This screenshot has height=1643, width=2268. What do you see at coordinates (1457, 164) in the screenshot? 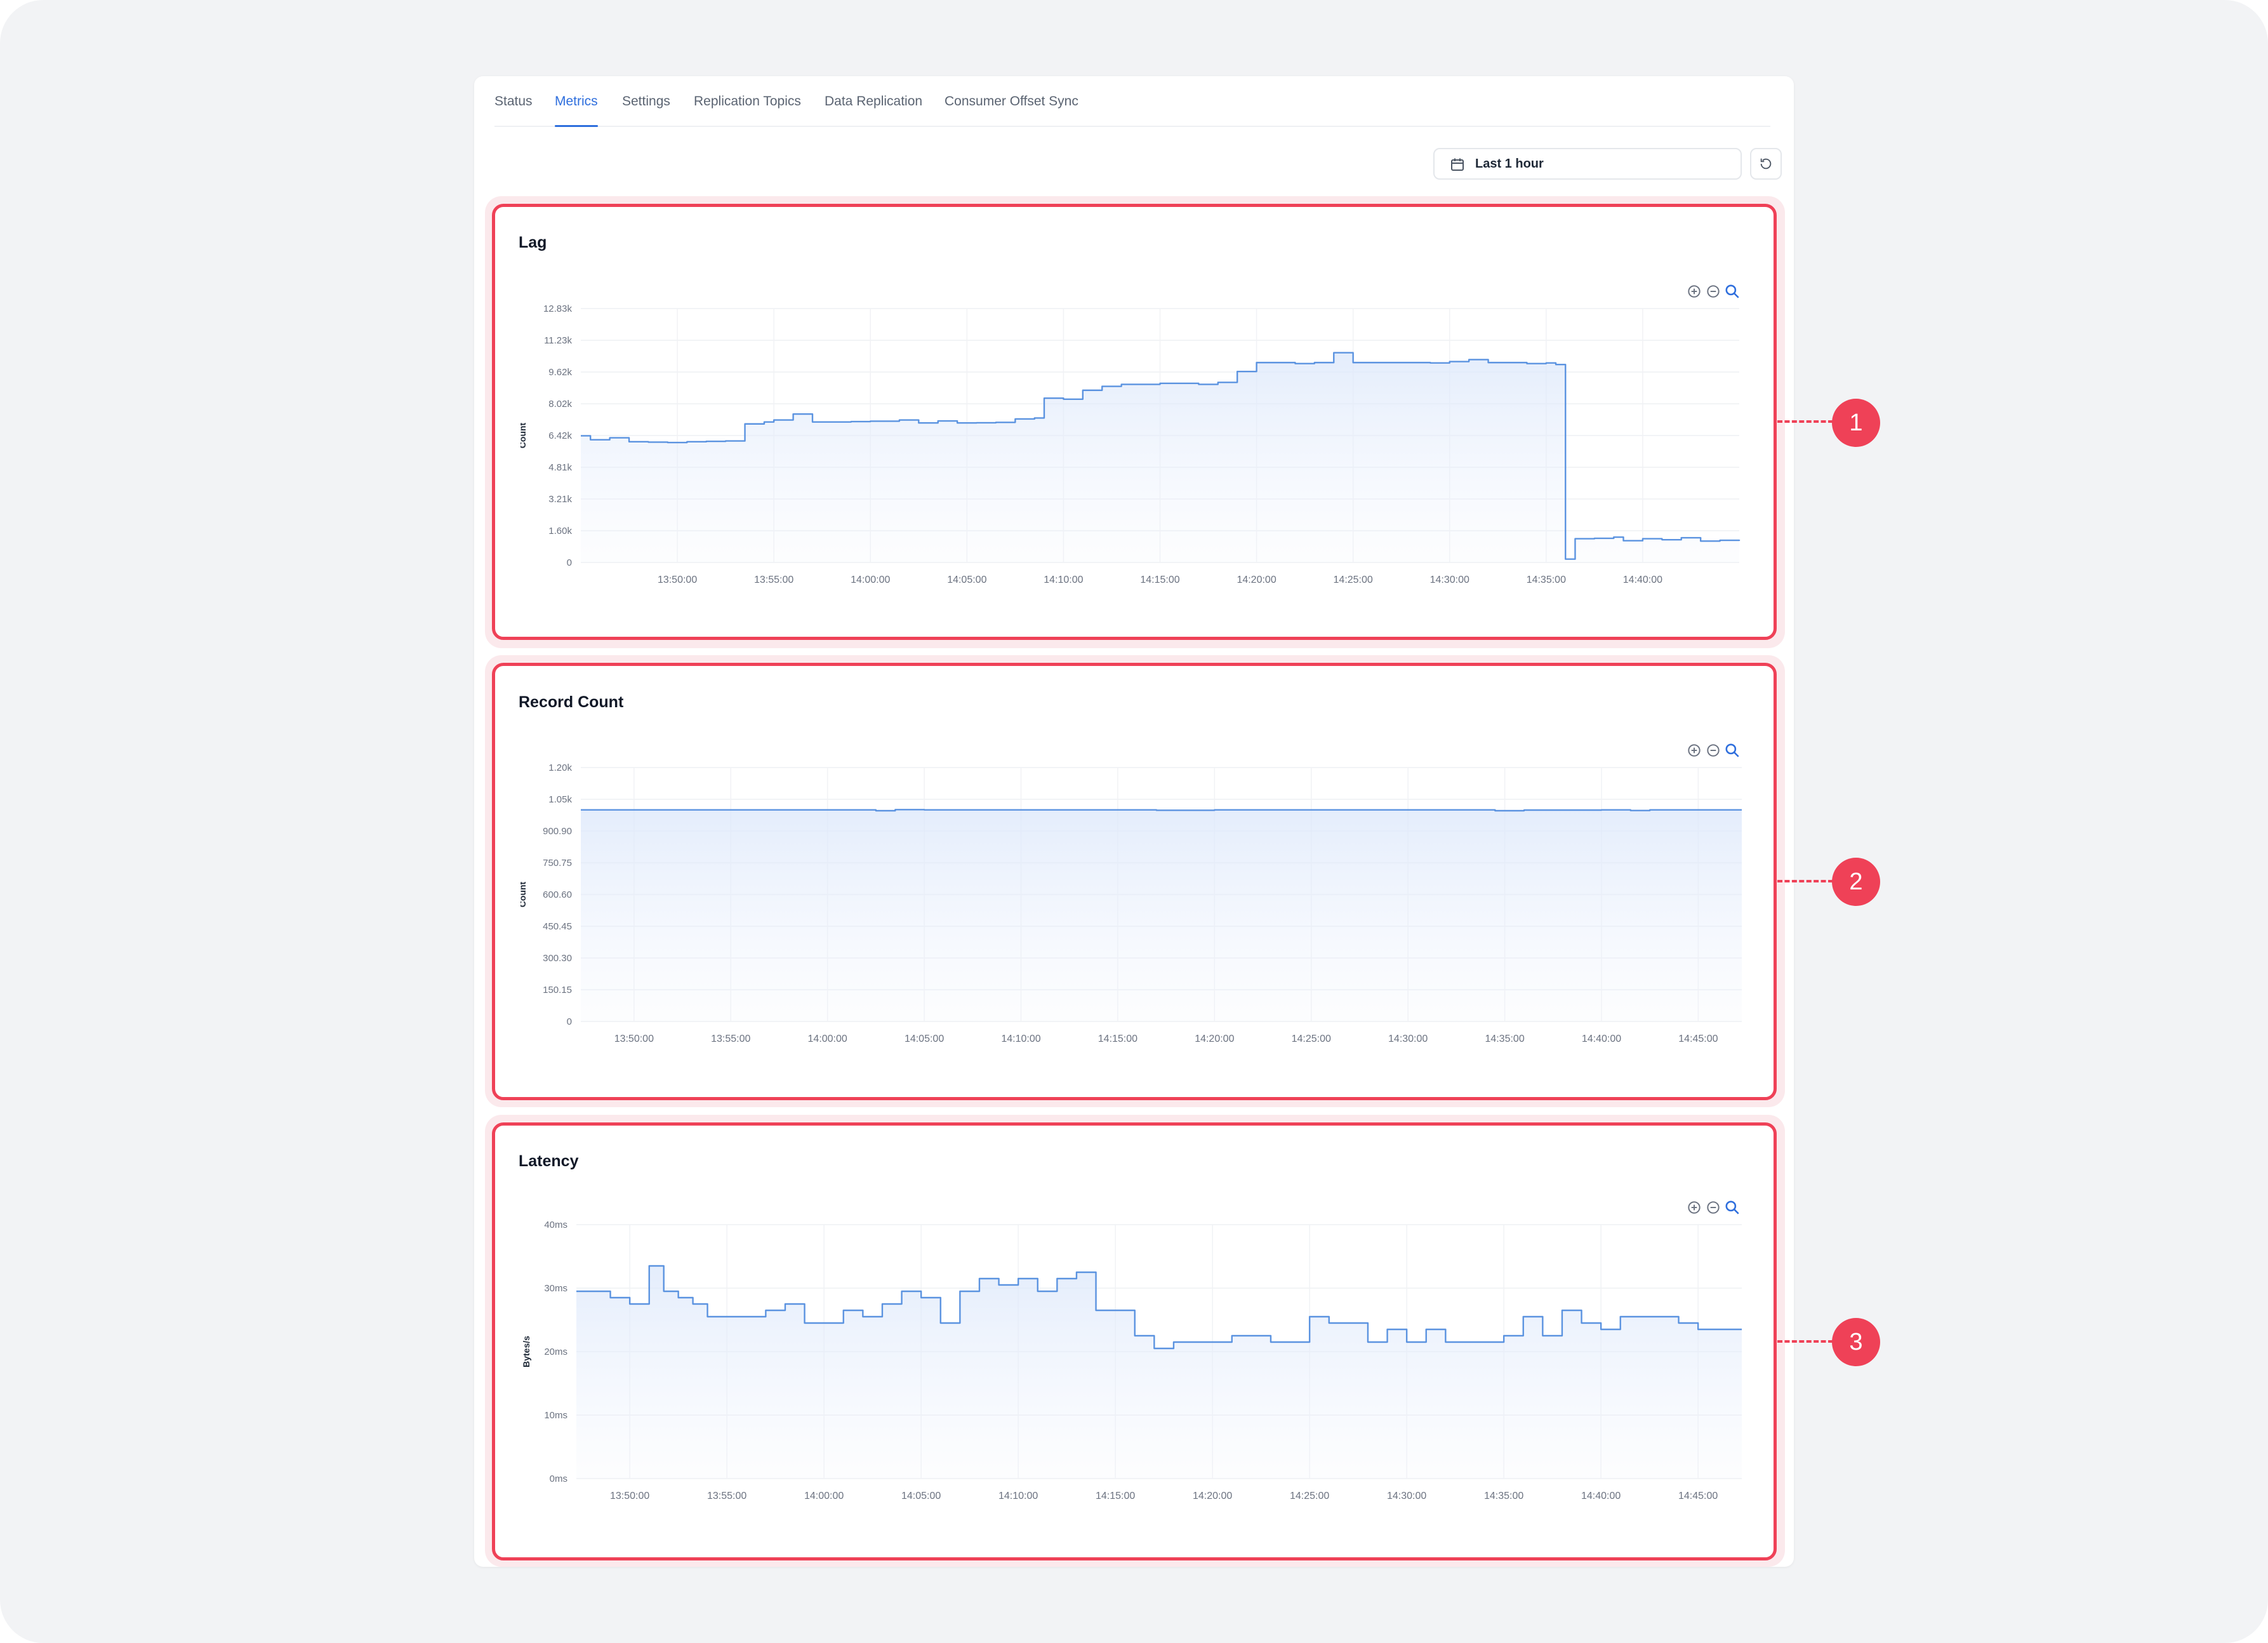
I see `calendar-icon` at bounding box center [1457, 164].